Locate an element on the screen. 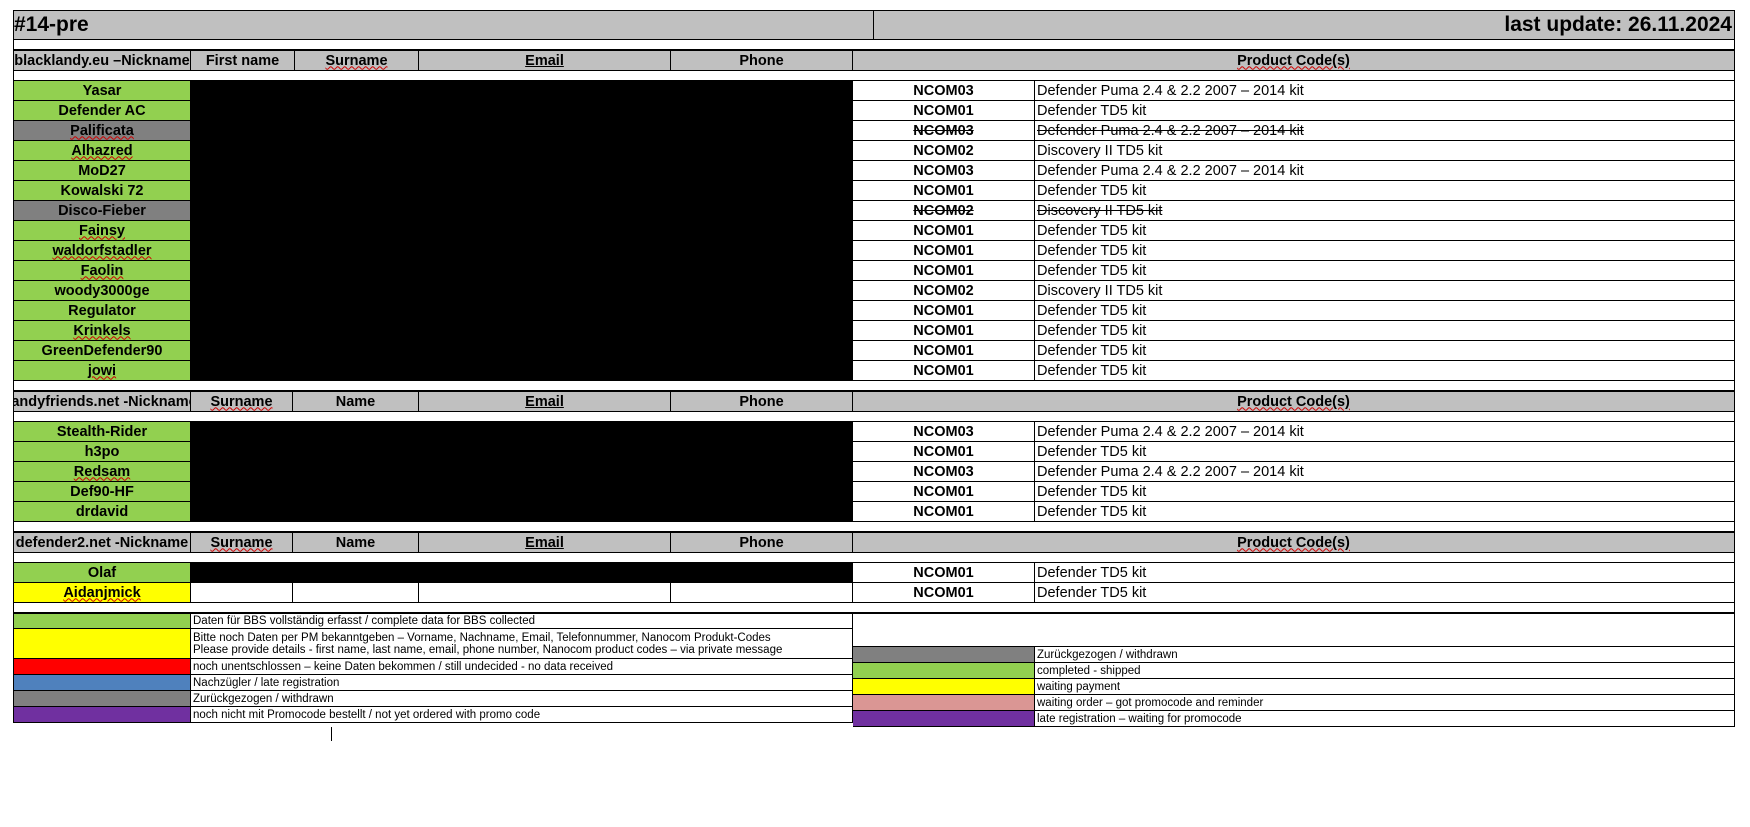  spacer-row is located at coordinates (874, 45).